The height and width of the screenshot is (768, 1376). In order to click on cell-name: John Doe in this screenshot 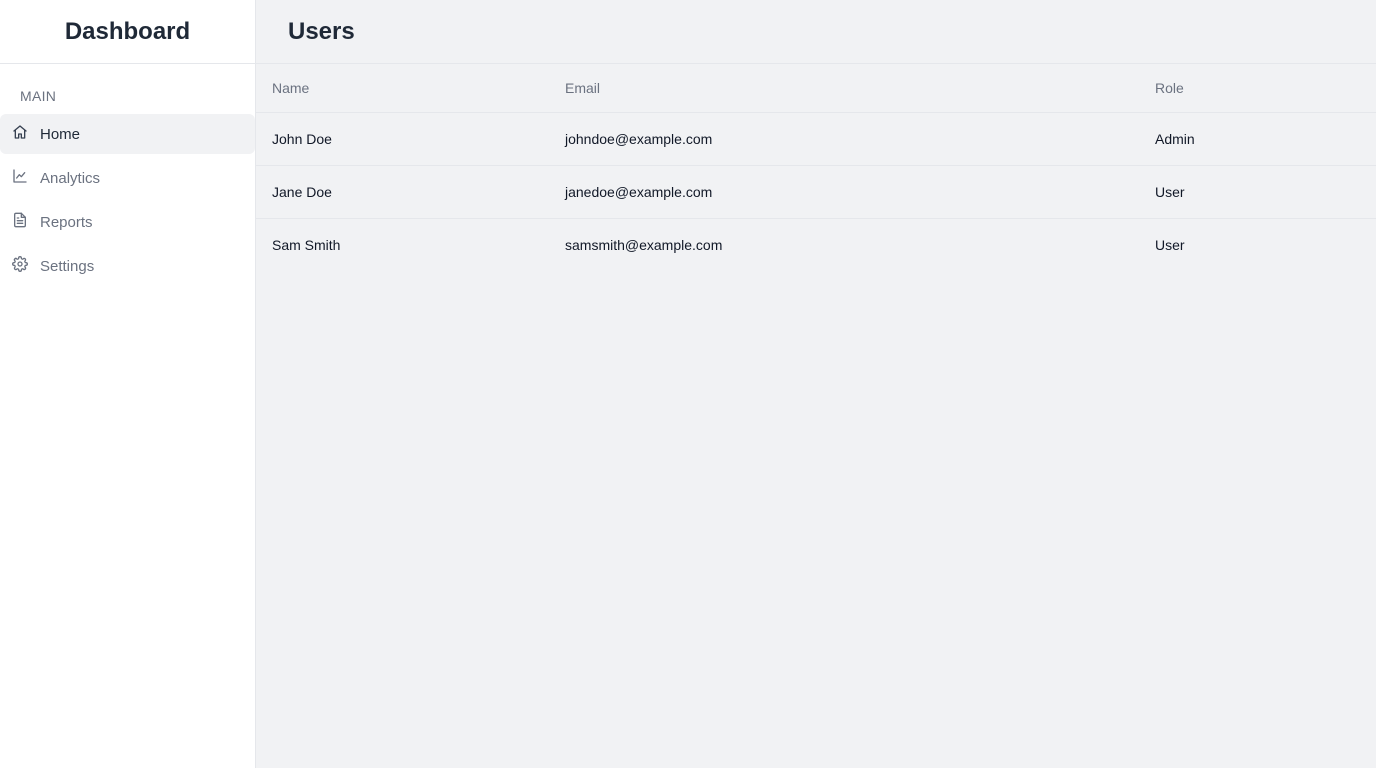, I will do `click(410, 139)`.